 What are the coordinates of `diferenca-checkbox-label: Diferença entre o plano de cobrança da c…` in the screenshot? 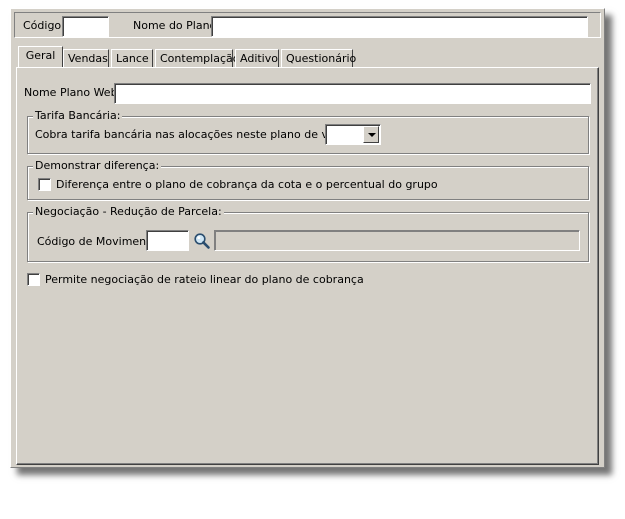 It's located at (247, 184).